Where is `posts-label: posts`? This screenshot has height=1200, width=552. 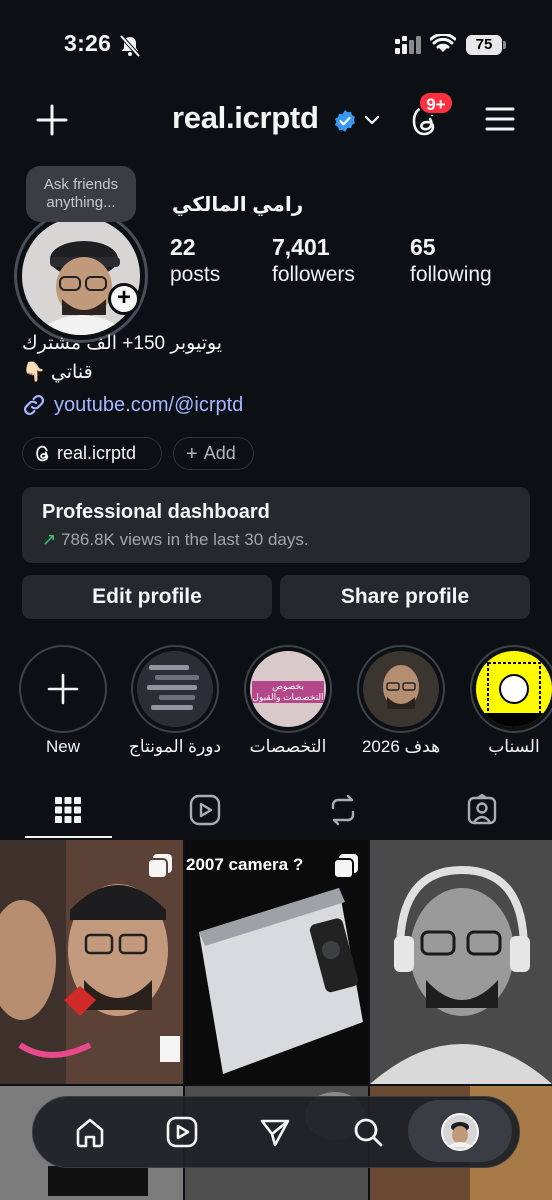 posts-label: posts is located at coordinates (195, 274).